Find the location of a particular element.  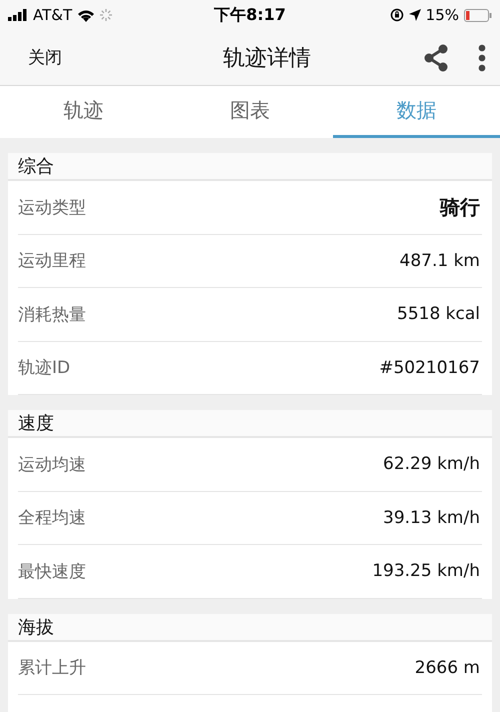

section-title: 综合 is located at coordinates (250, 167).